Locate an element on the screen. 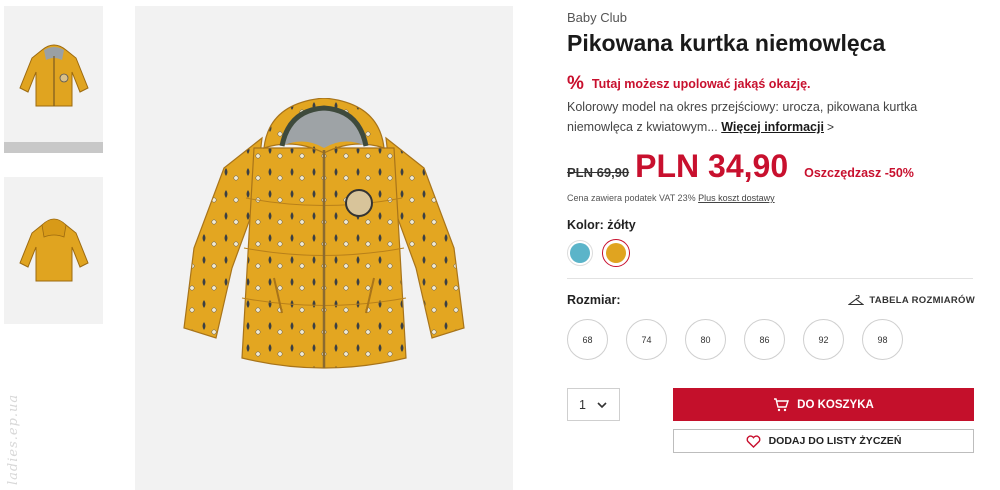 The image size is (1000, 490). size-option-92: 92 is located at coordinates (823, 339).